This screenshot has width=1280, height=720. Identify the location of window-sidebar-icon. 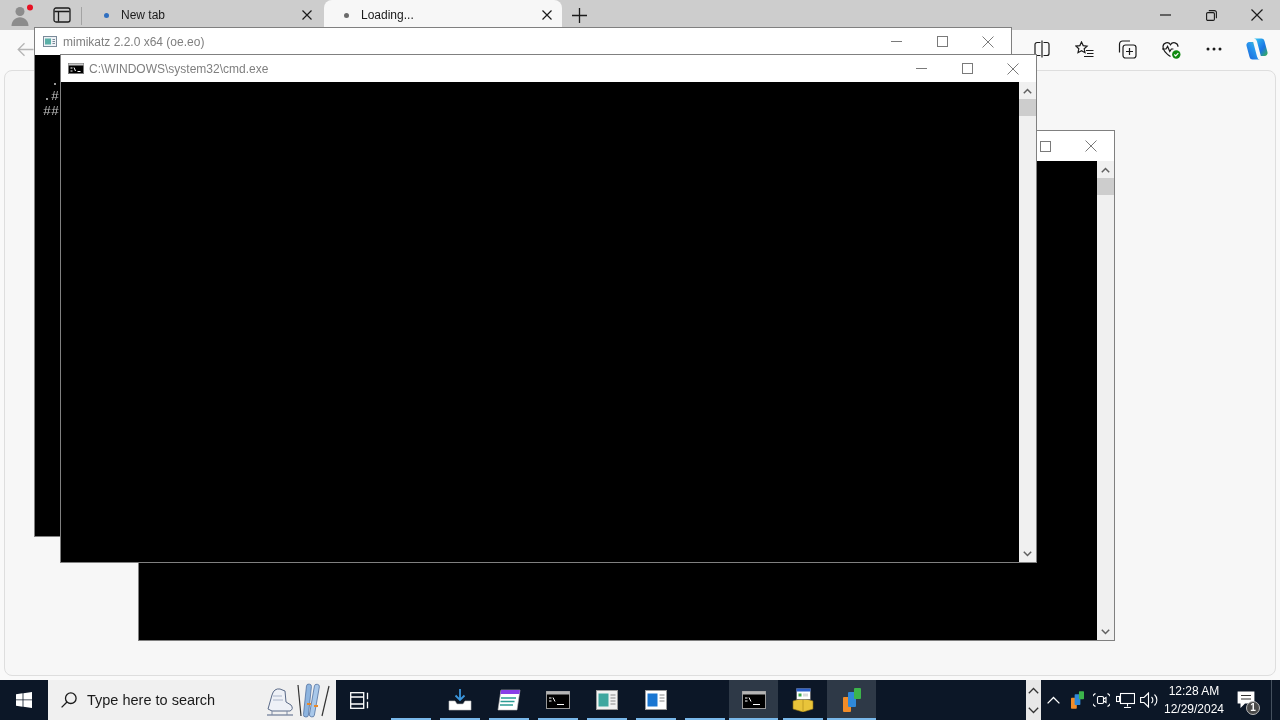
(655, 700).